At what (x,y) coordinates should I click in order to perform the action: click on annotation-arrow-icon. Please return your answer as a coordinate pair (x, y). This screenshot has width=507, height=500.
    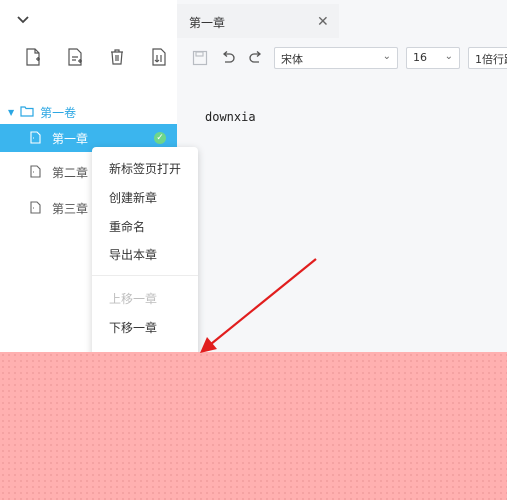
    Looking at the image, I should click on (258, 305).